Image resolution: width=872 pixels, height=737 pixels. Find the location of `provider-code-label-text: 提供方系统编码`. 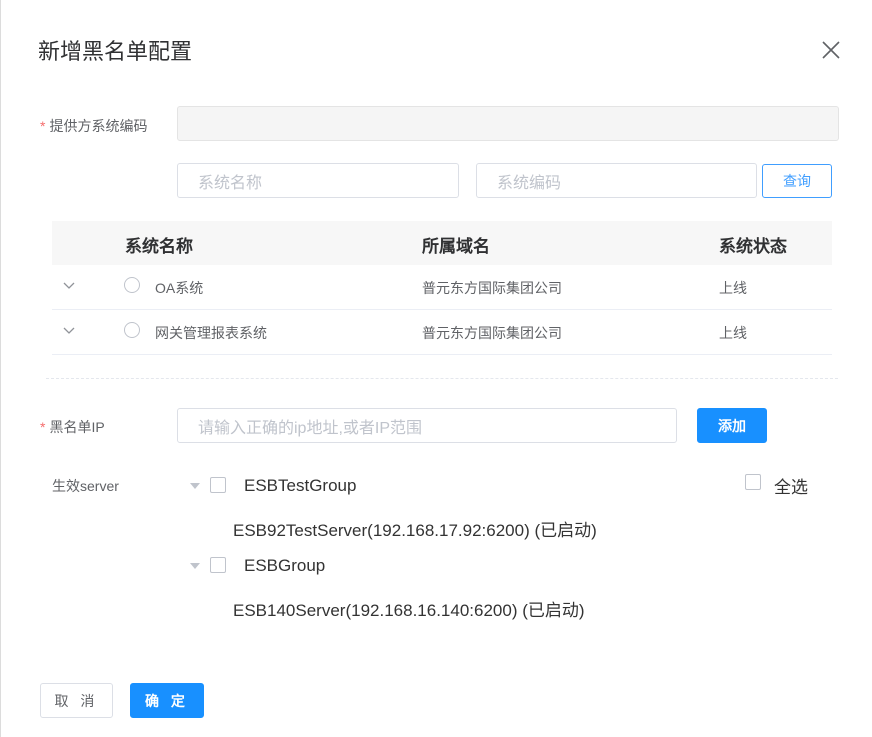

provider-code-label-text: 提供方系统编码 is located at coordinates (98, 126).